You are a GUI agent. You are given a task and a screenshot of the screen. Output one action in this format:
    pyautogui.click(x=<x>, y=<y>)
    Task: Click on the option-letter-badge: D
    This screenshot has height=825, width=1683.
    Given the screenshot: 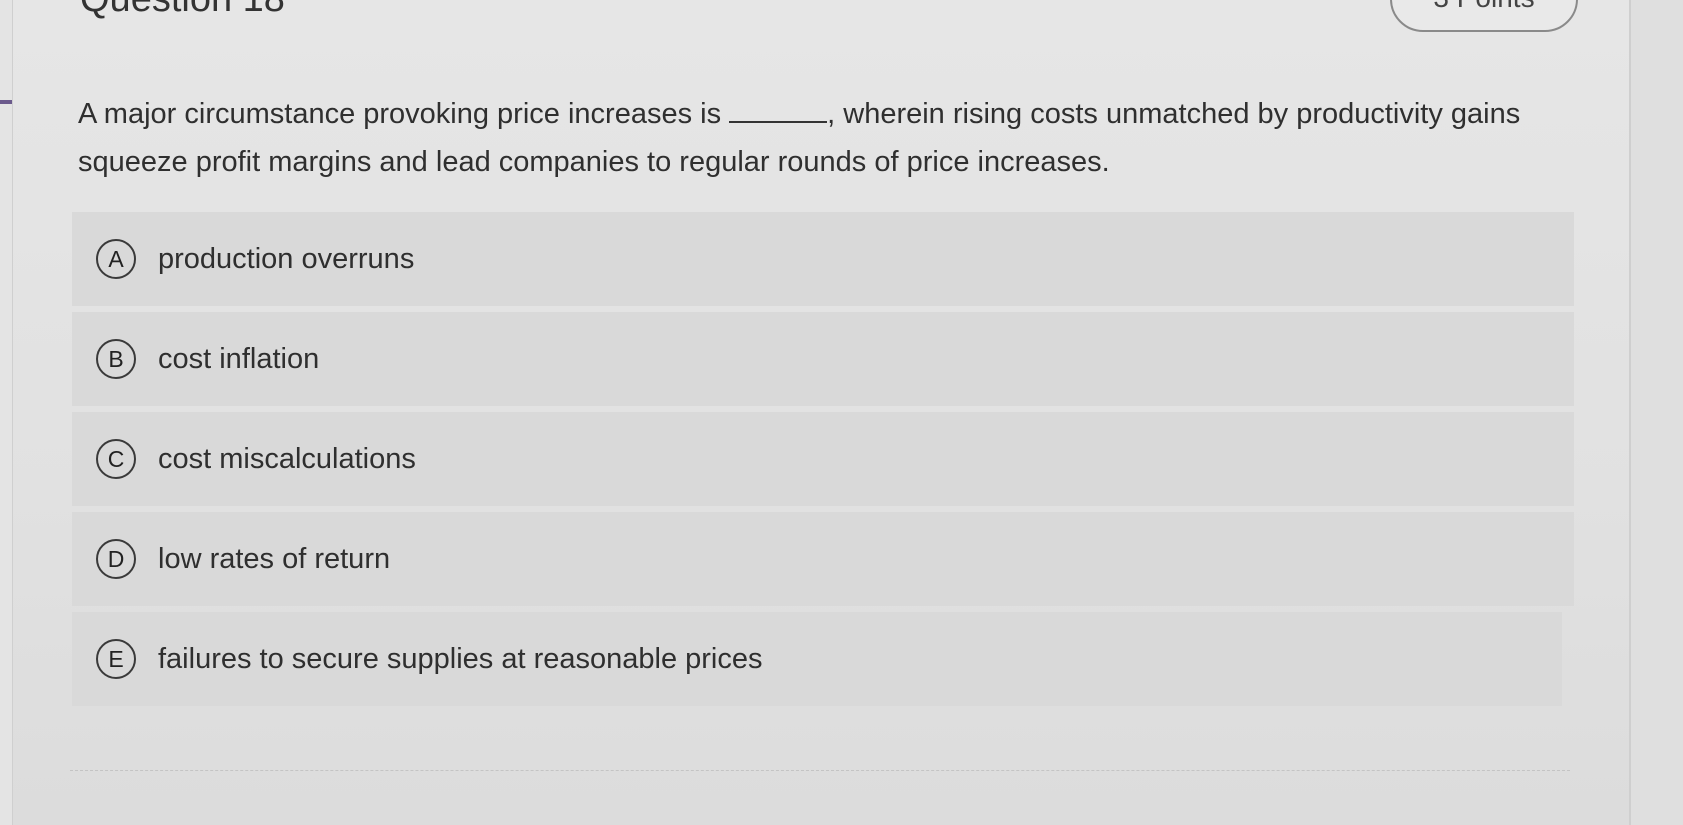 What is the action you would take?
    pyautogui.click(x=116, y=559)
    